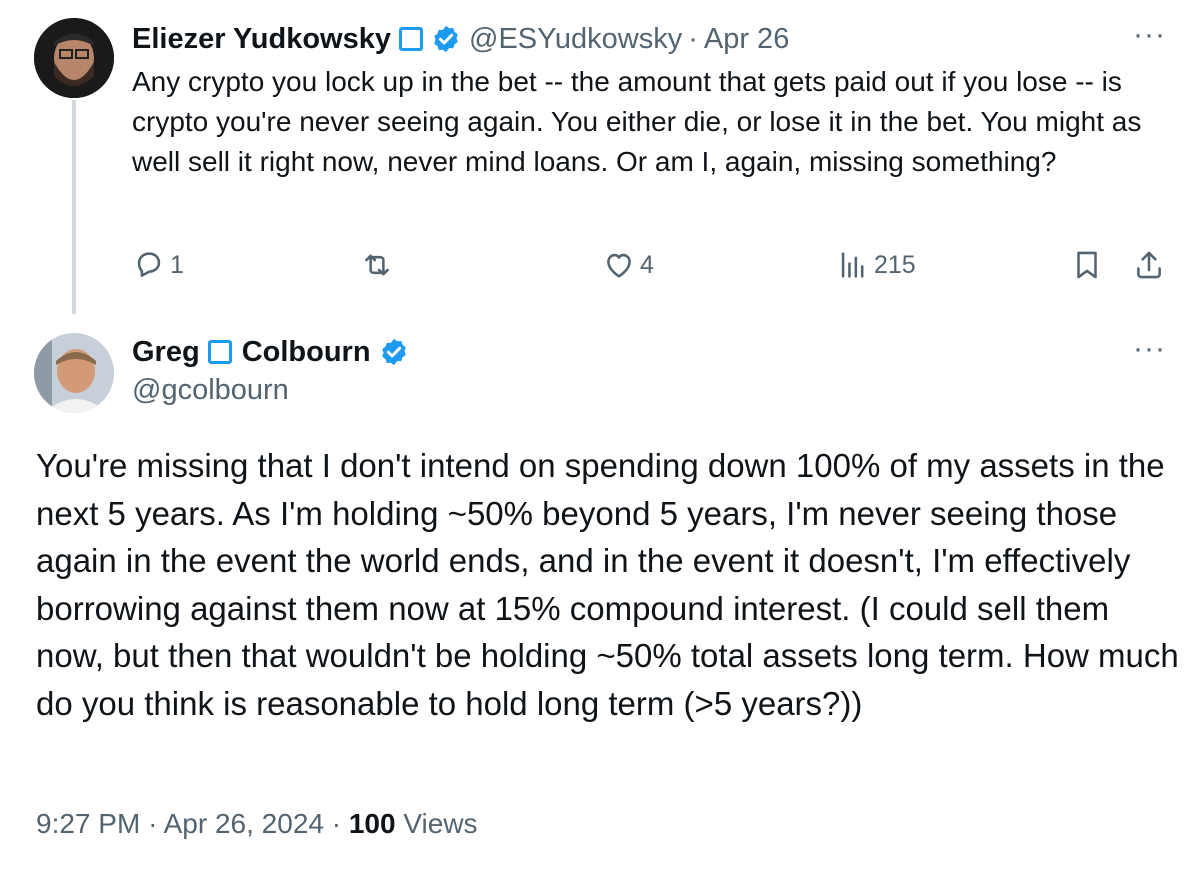  What do you see at coordinates (149, 264) in the screenshot?
I see `reply-icon` at bounding box center [149, 264].